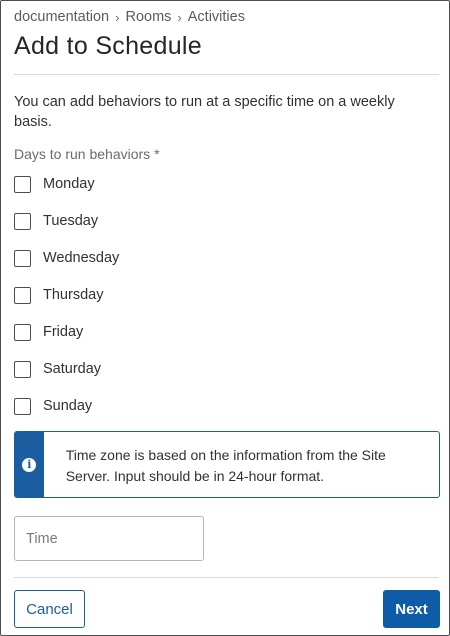  Describe the element at coordinates (73, 295) in the screenshot. I see `day-label: Thursday` at that location.